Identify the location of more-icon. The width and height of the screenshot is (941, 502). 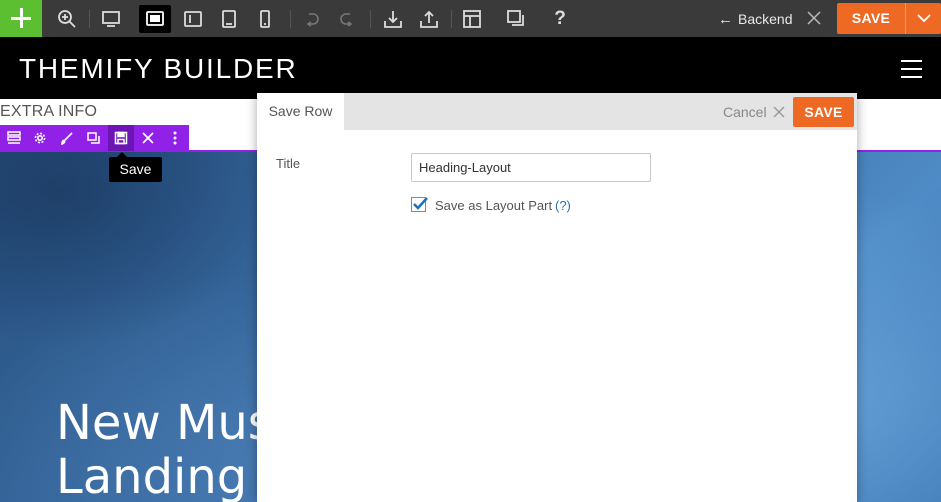
(175, 138).